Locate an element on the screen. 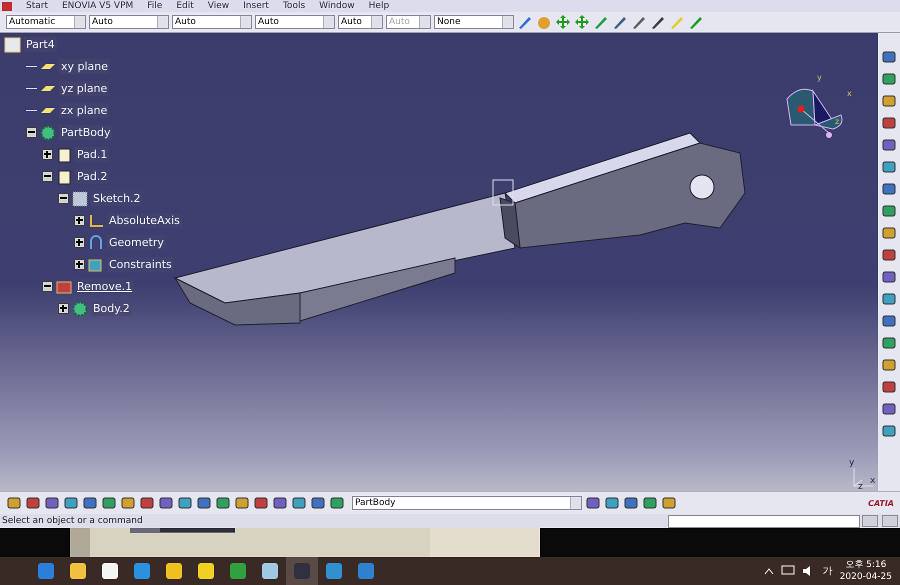  tree-item: Remove.1 is located at coordinates (104, 286).